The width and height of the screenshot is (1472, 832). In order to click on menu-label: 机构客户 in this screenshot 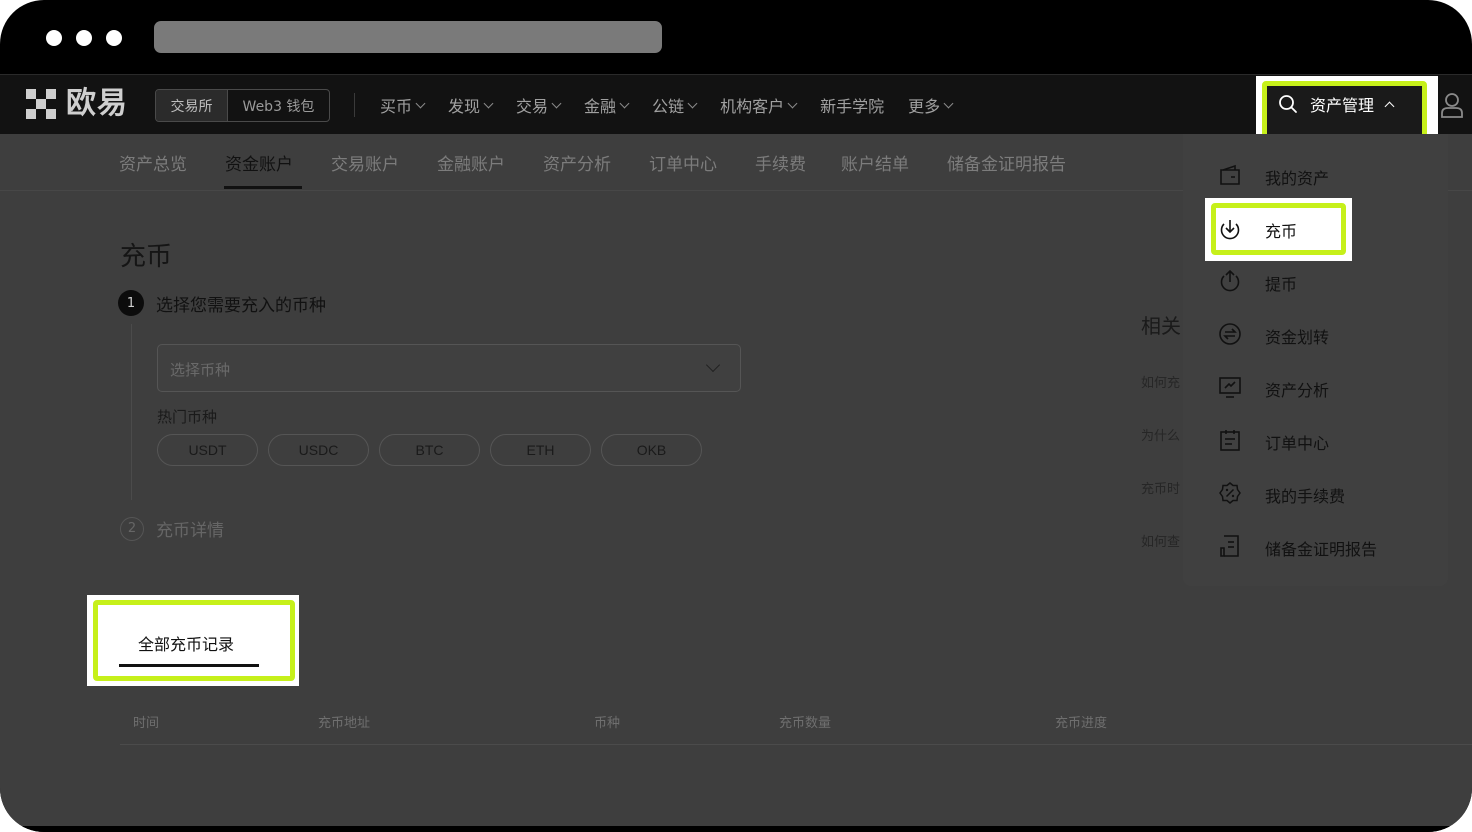, I will do `click(752, 106)`.